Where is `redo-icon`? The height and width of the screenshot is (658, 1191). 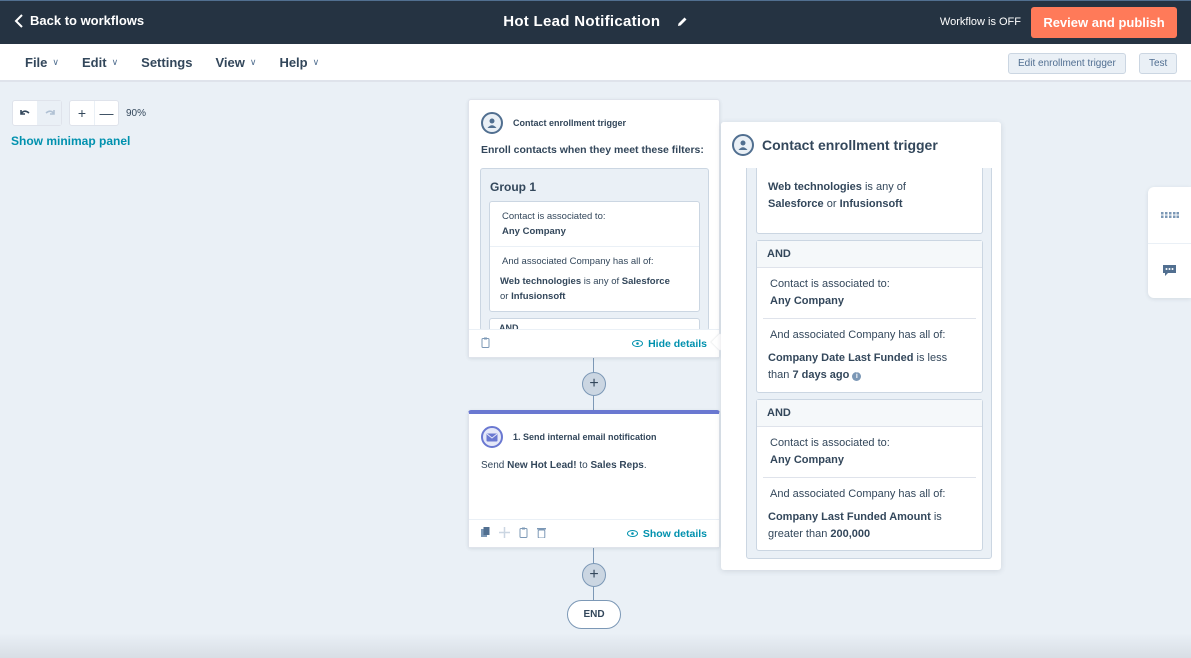 redo-icon is located at coordinates (50, 112).